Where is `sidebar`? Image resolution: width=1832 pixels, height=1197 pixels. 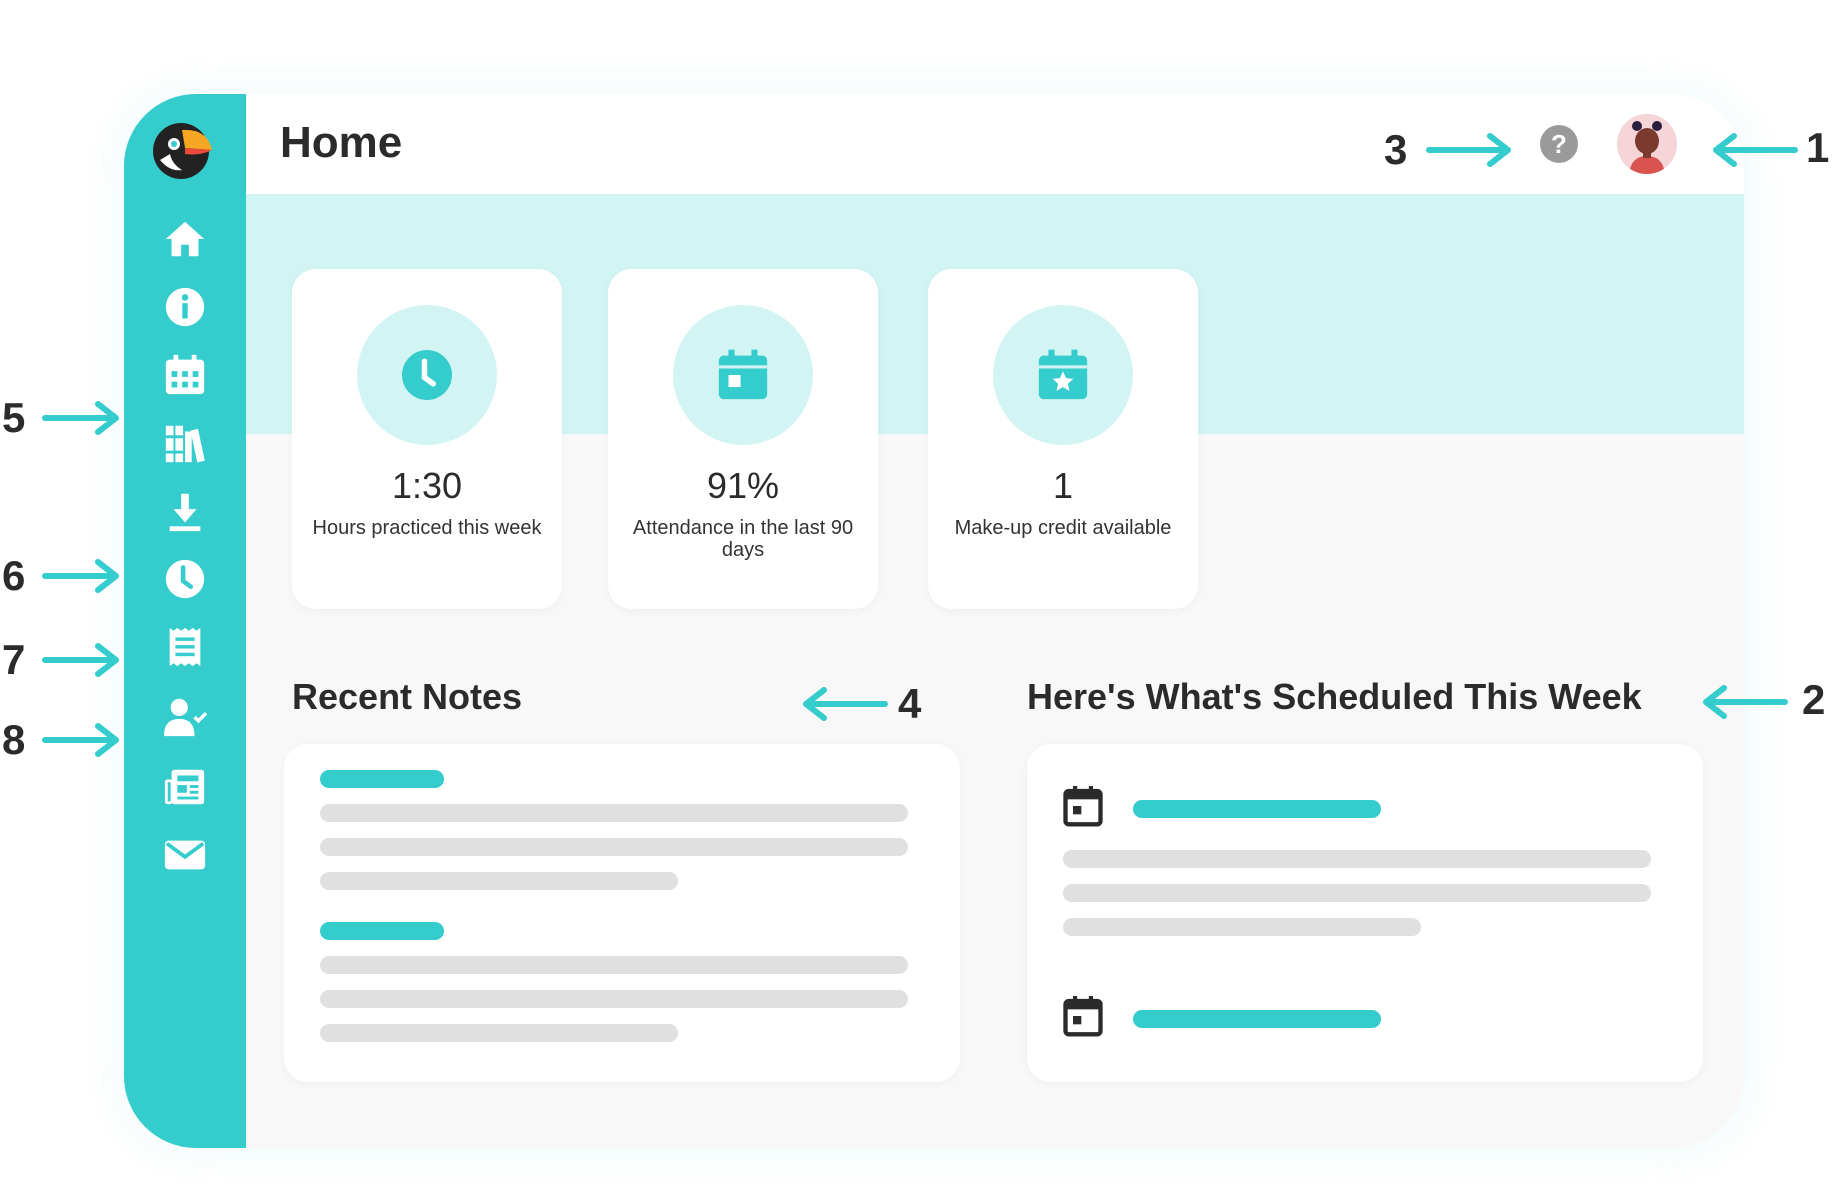
sidebar is located at coordinates (185, 621).